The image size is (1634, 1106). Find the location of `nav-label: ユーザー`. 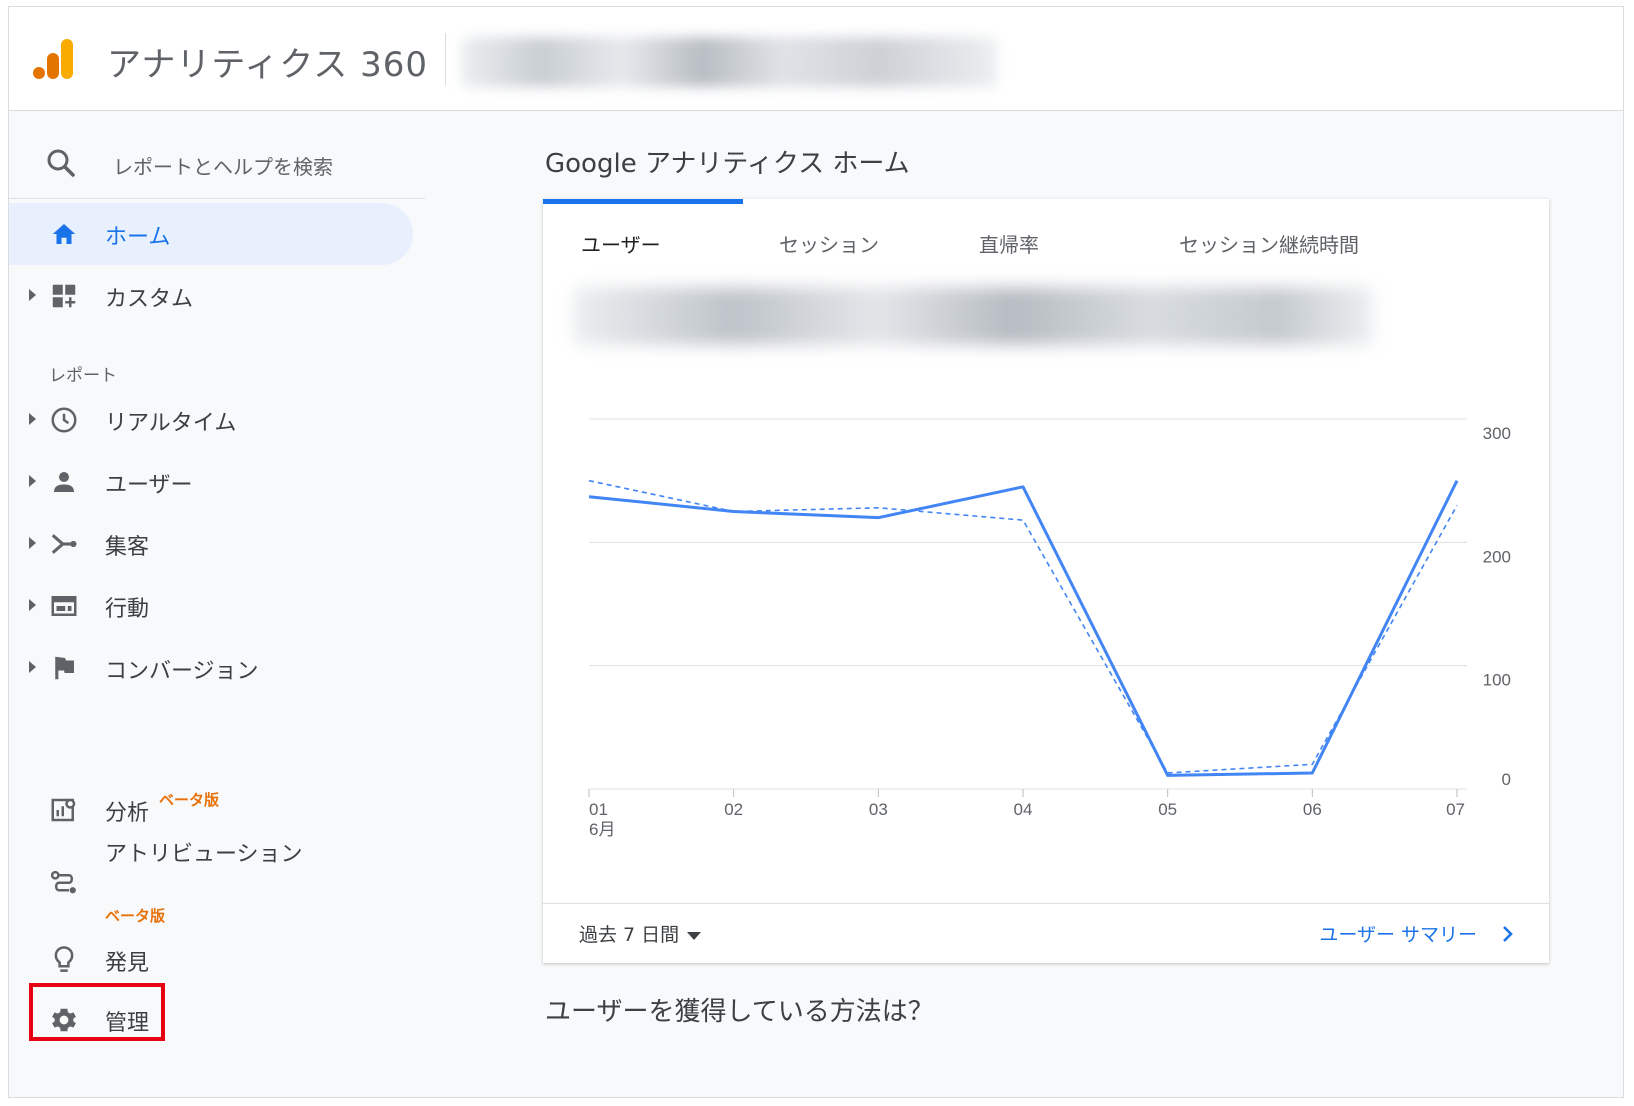

nav-label: ユーザー is located at coordinates (149, 485).